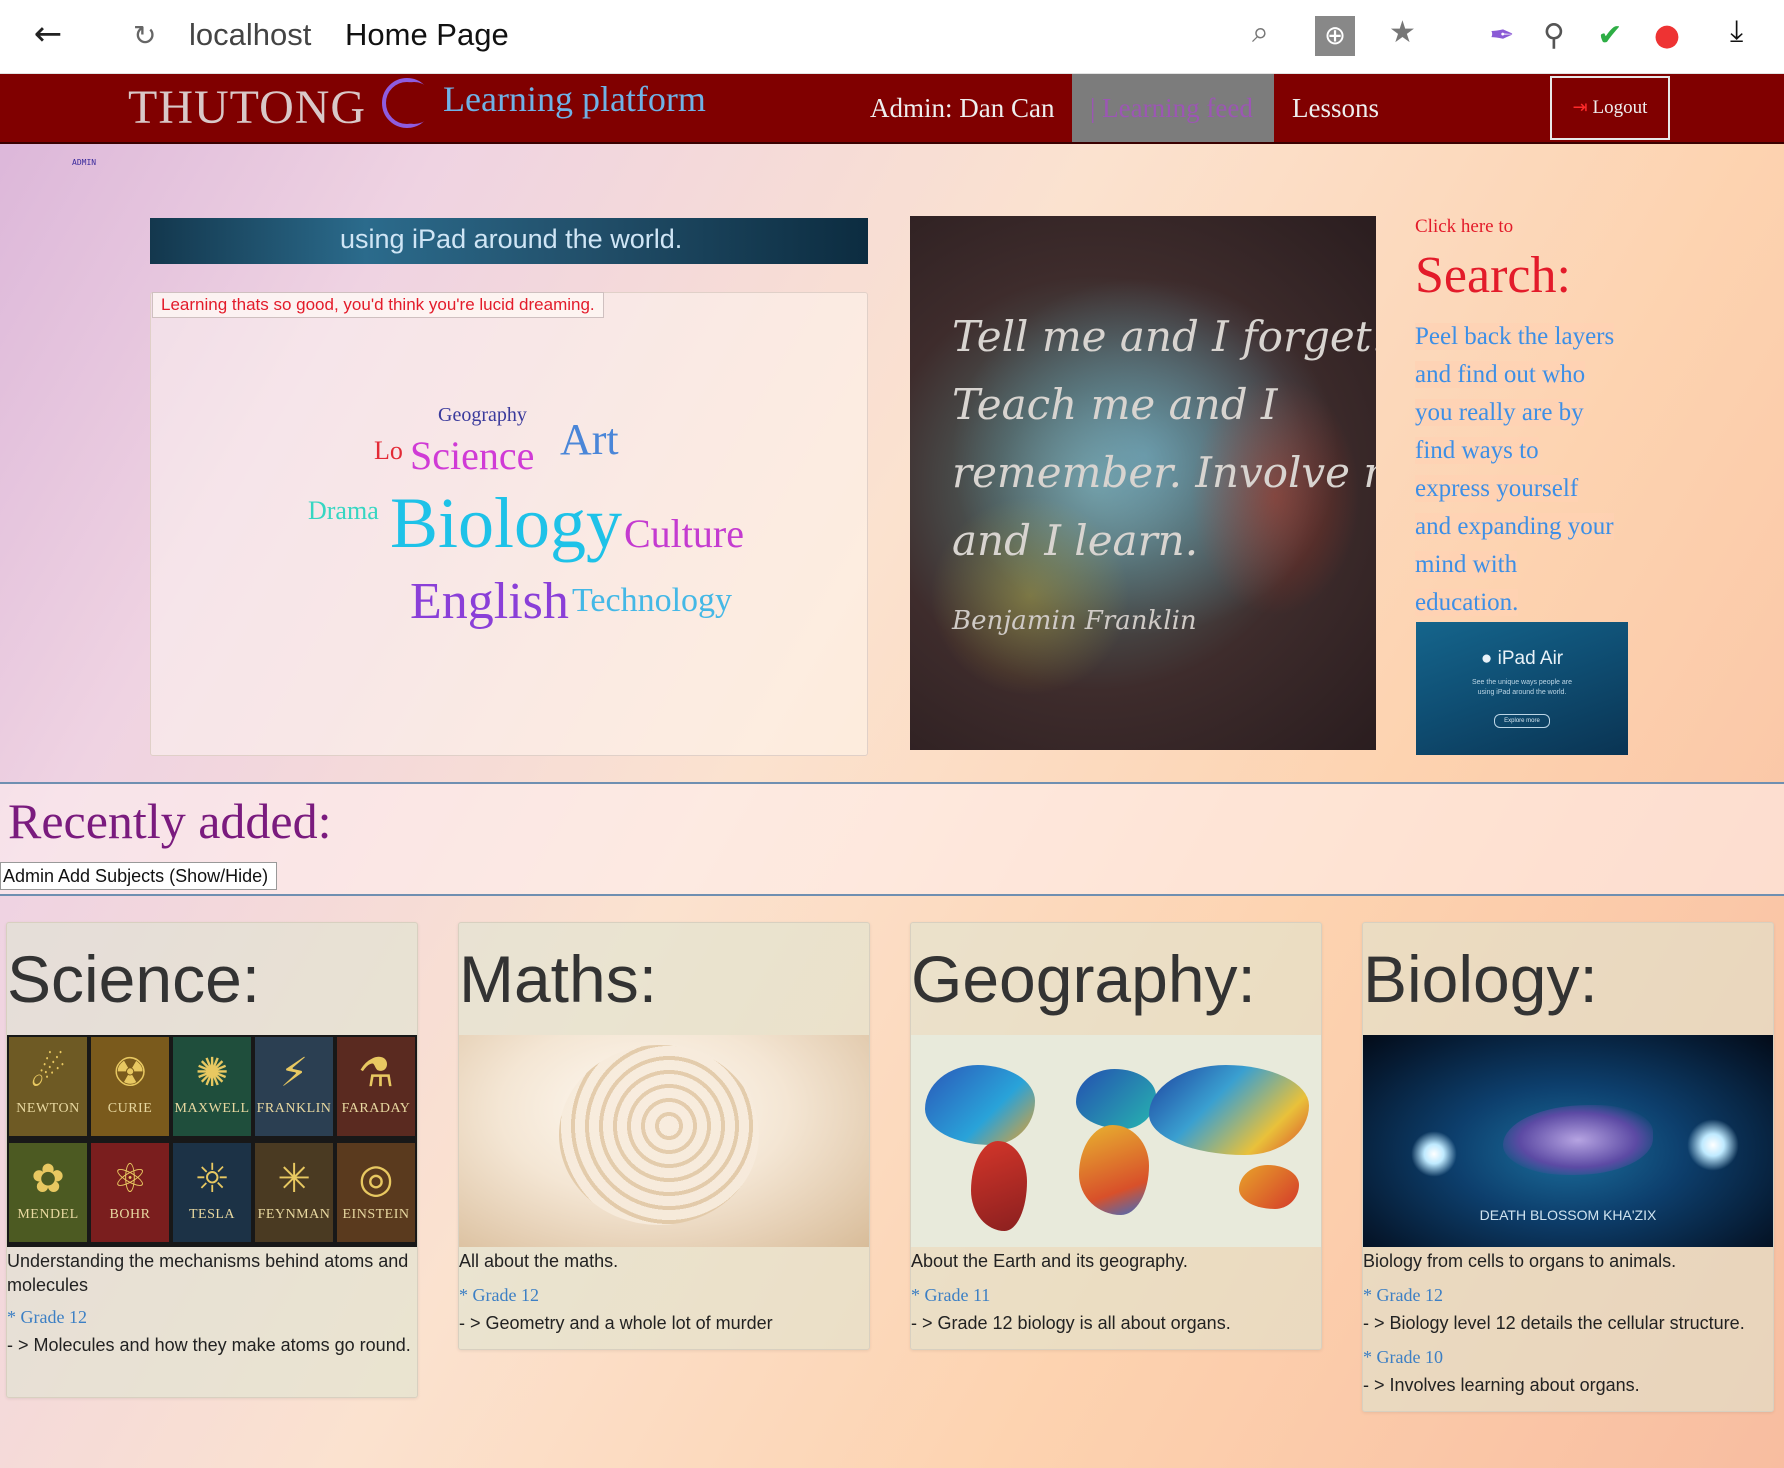 This screenshot has height=1468, width=1784. What do you see at coordinates (1074, 621) in the screenshot?
I see `quote-author: Benjamin Franklin` at bounding box center [1074, 621].